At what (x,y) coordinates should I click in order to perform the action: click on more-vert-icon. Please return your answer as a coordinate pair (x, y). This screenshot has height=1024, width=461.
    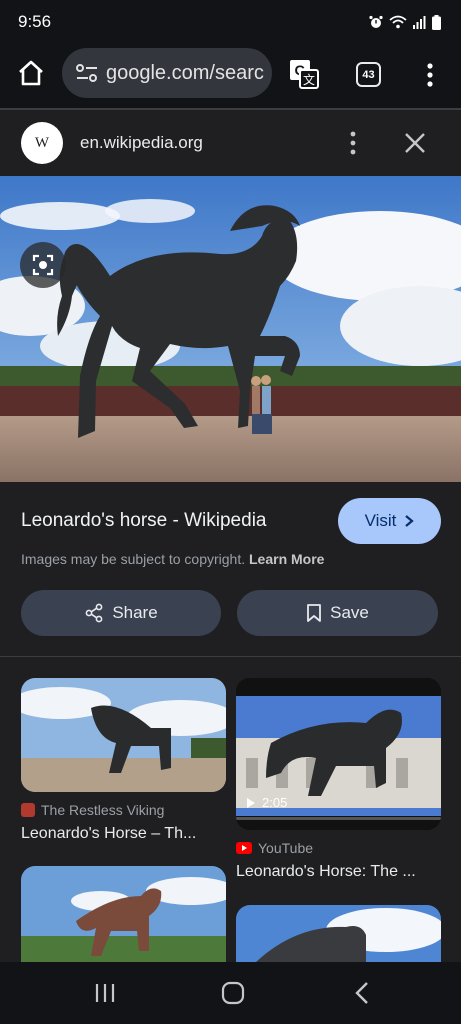
    Looking at the image, I should click on (430, 75).